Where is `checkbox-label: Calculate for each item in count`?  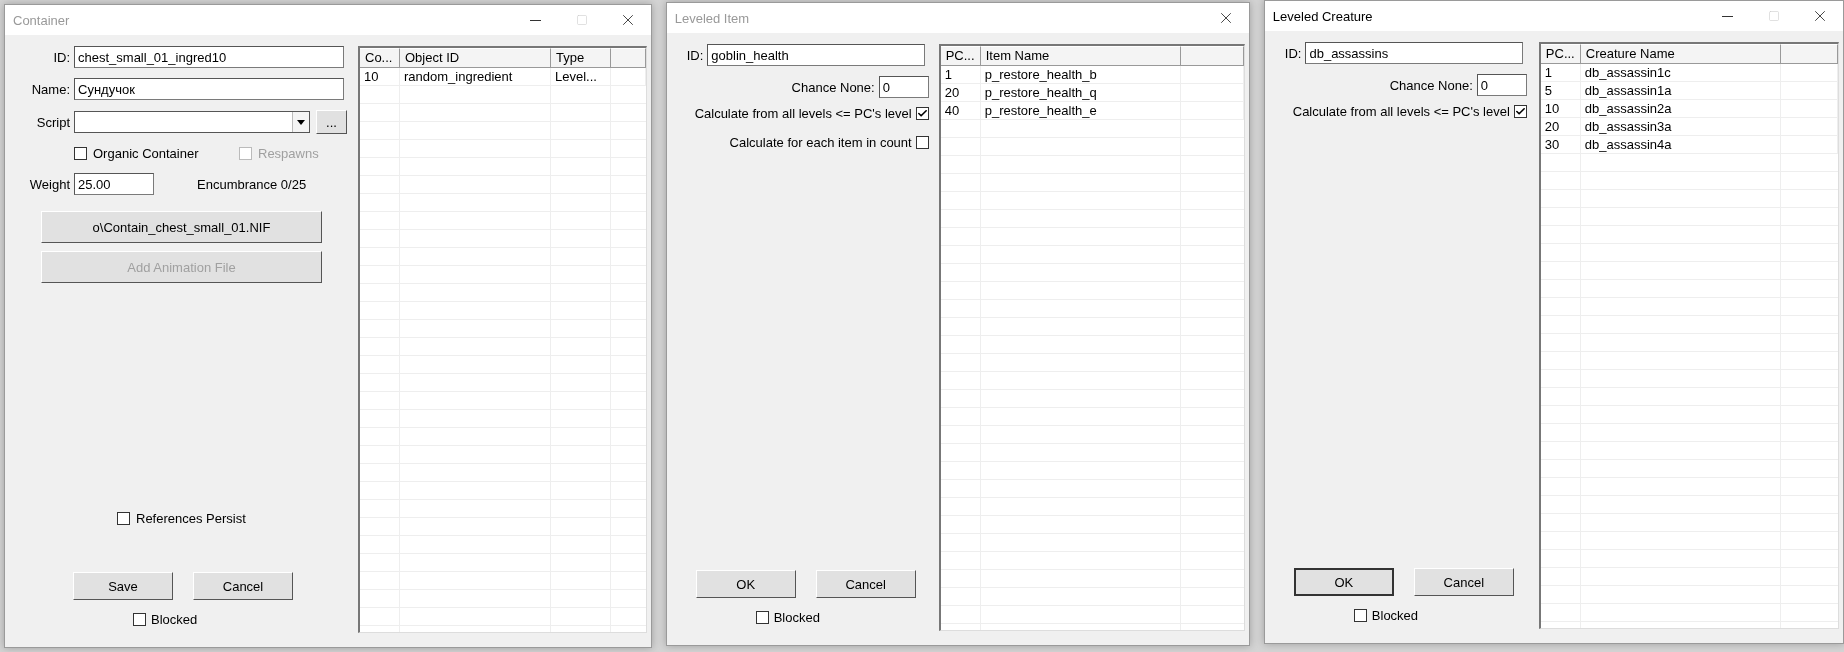 checkbox-label: Calculate for each item in count is located at coordinates (820, 142).